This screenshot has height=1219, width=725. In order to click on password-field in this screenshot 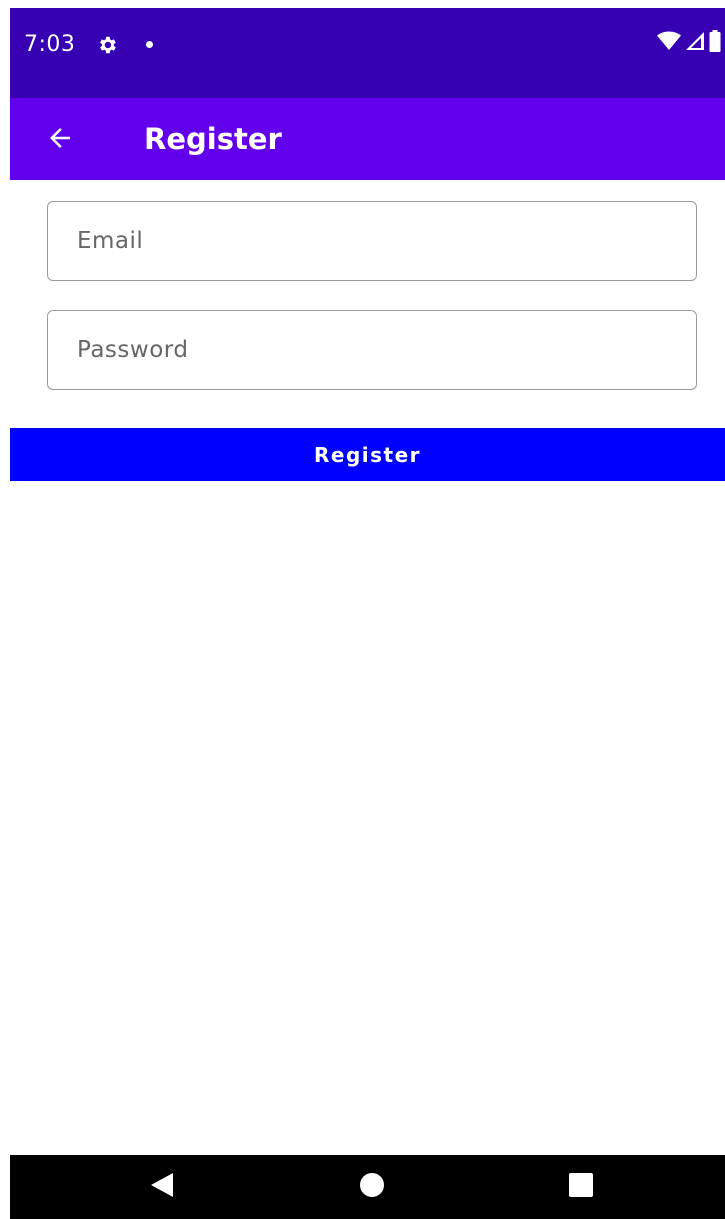, I will do `click(372, 350)`.